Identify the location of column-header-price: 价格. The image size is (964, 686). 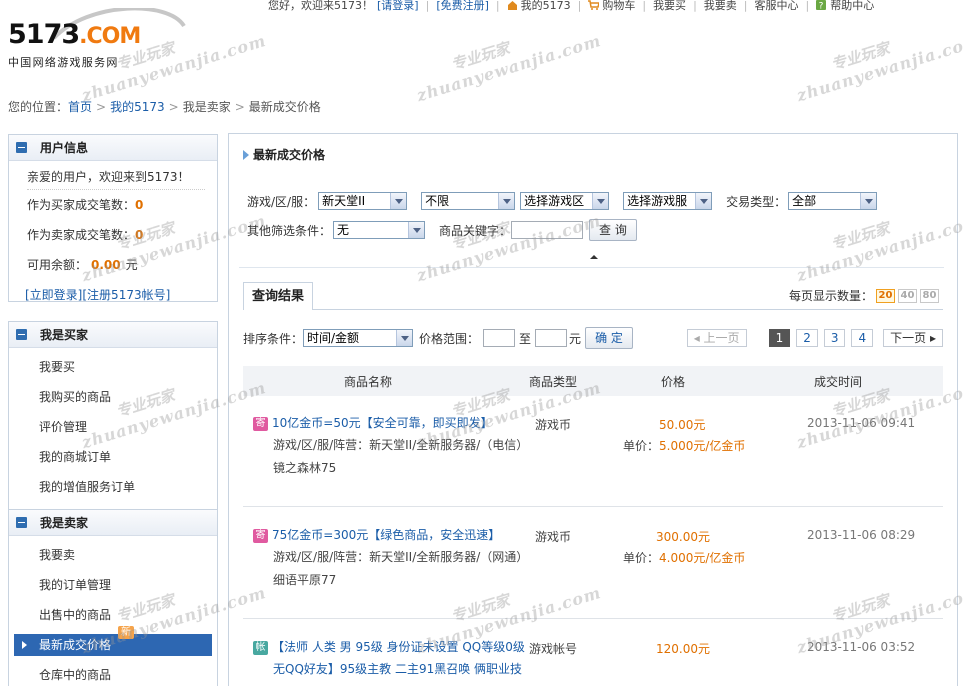
(672, 381).